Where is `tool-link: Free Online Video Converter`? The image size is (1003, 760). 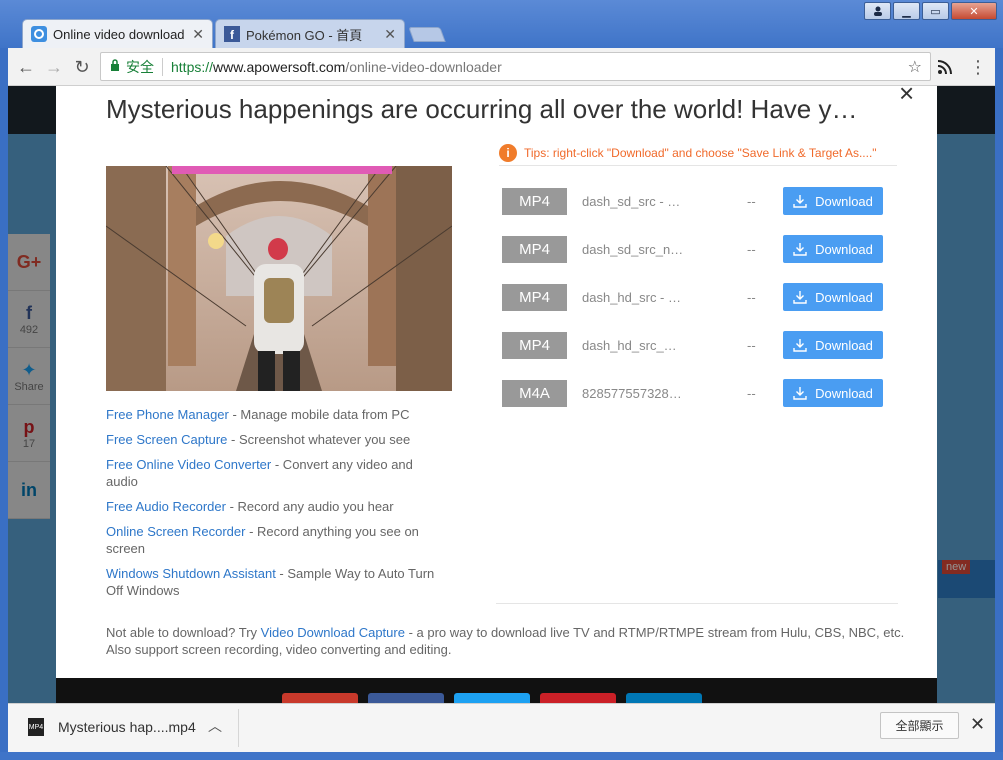
tool-link: Free Online Video Converter is located at coordinates (188, 464).